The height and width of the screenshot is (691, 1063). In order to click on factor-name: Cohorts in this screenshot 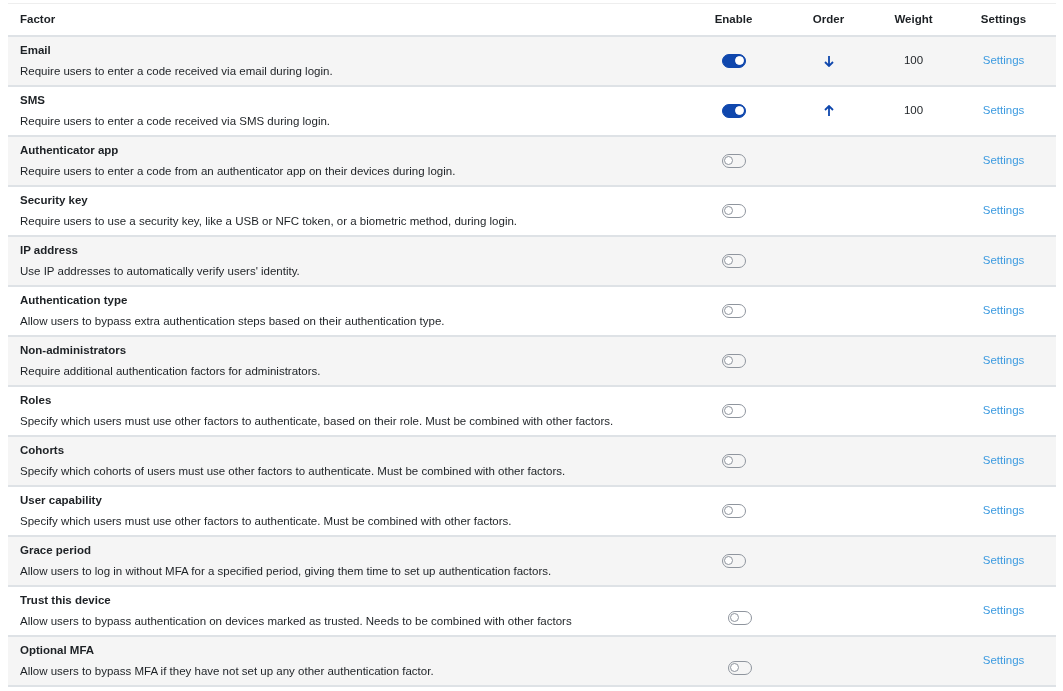, I will do `click(43, 450)`.